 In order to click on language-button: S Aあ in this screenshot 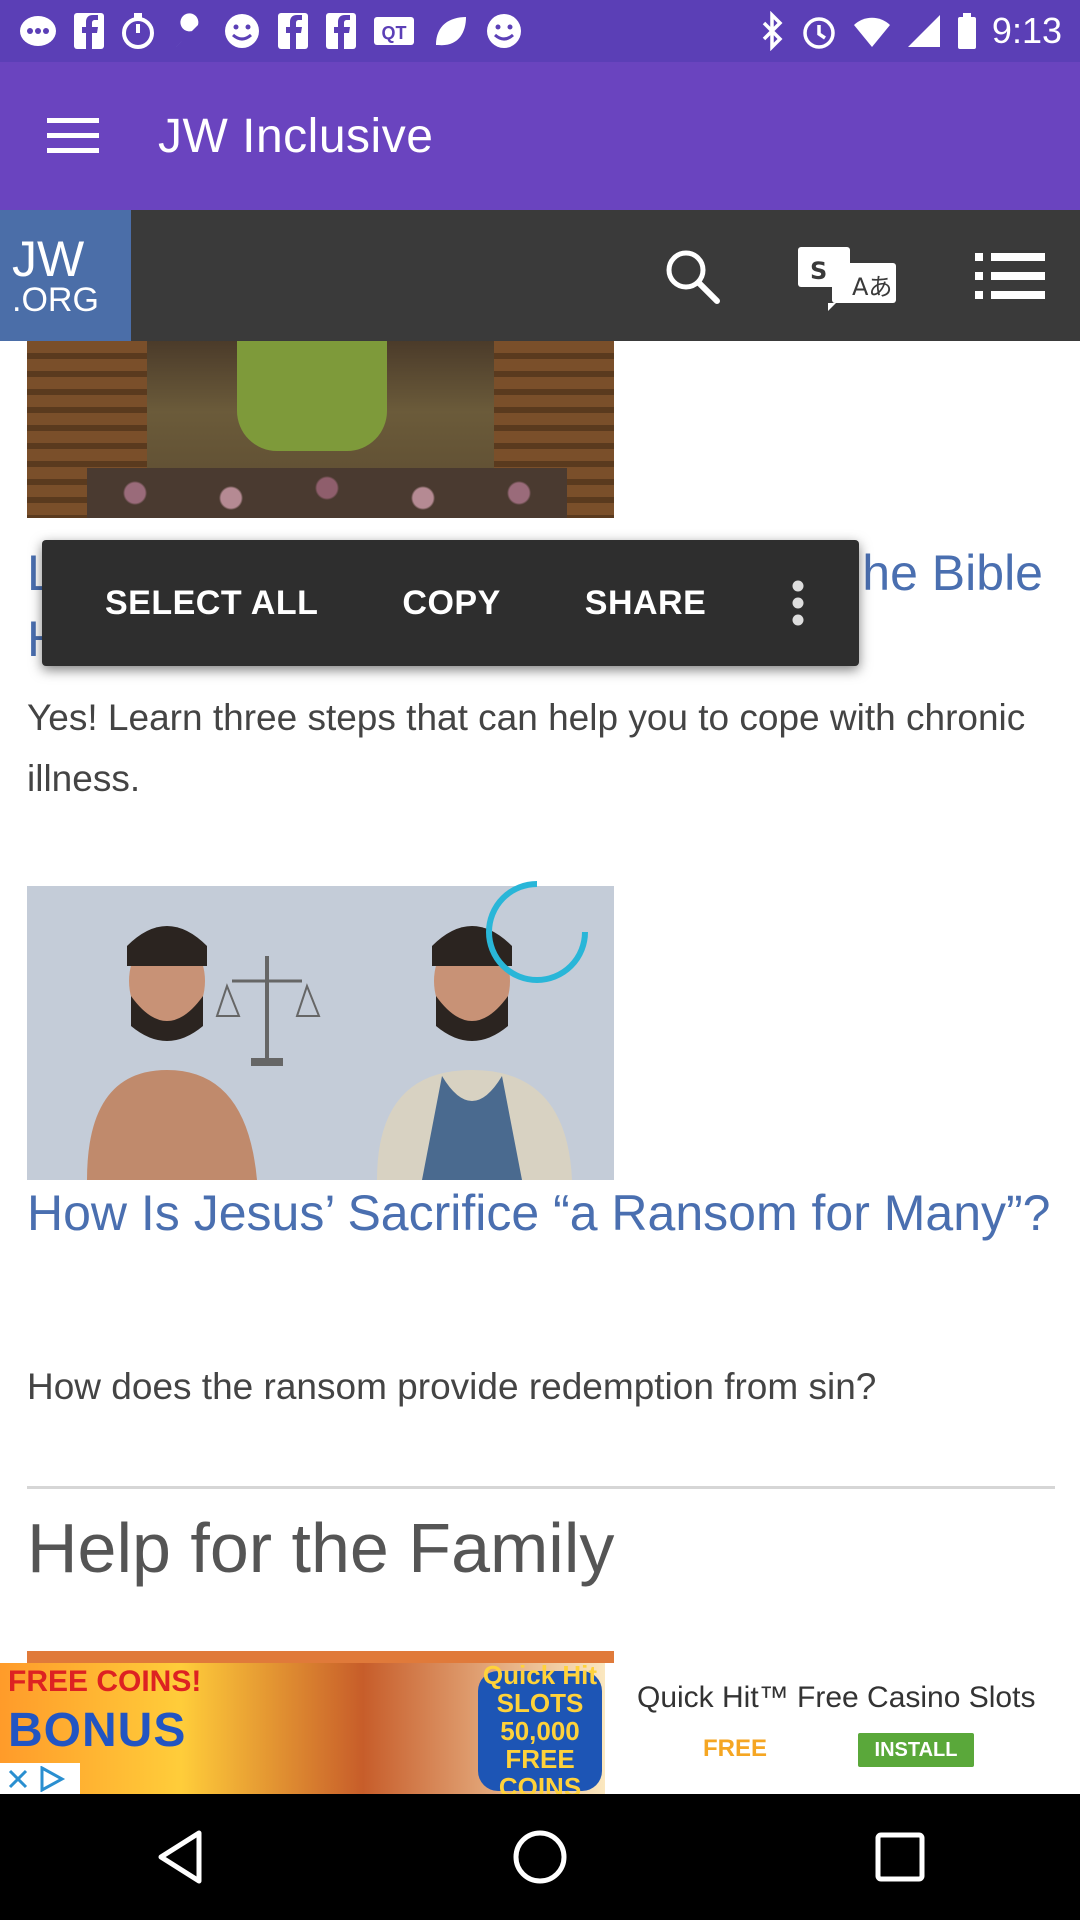, I will do `click(848, 275)`.